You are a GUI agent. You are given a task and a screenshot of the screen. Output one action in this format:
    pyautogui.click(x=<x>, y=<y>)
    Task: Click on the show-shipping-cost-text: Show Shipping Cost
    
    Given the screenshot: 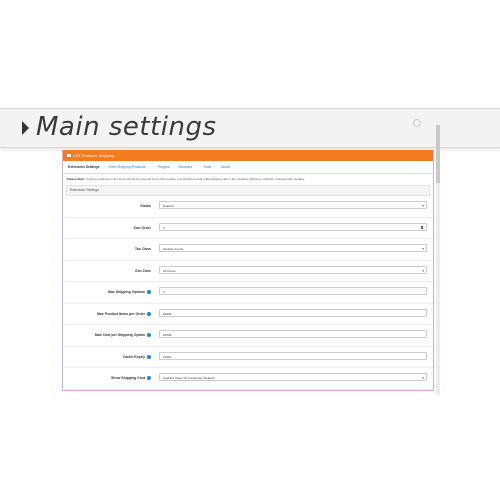 What is the action you would take?
    pyautogui.click(x=127, y=378)
    